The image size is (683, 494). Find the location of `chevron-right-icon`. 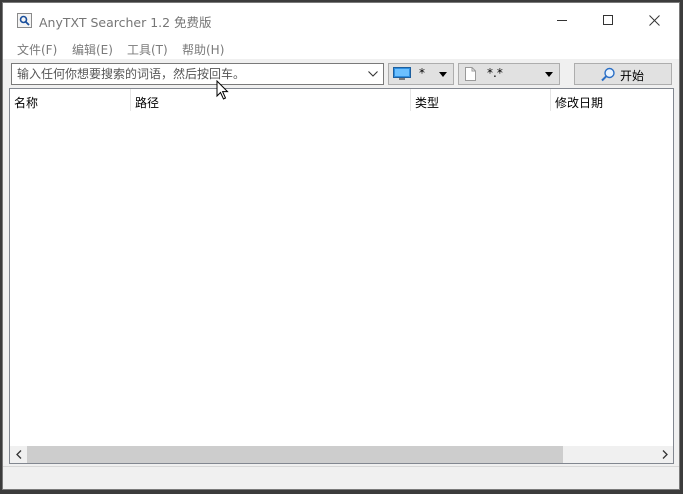

chevron-right-icon is located at coordinates (665, 454).